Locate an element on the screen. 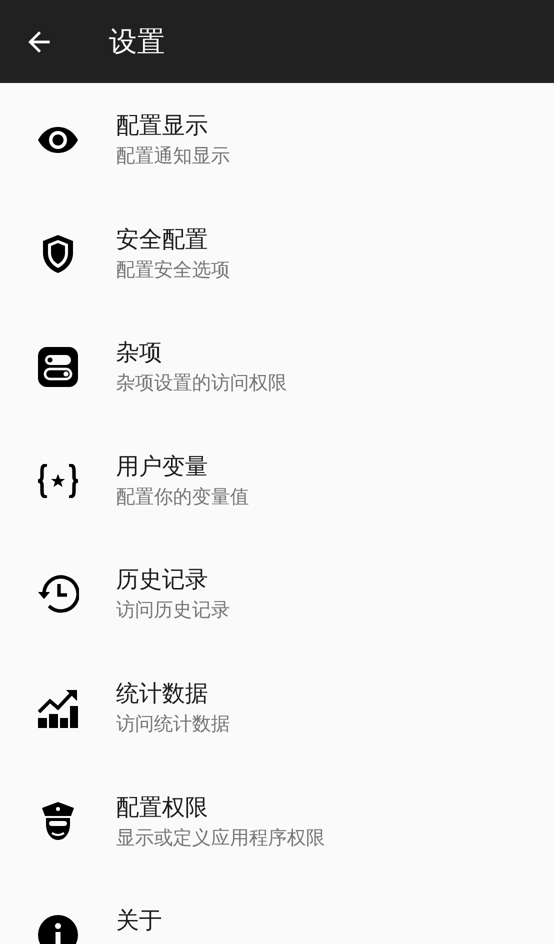  police-officer-icon is located at coordinates (58, 822).